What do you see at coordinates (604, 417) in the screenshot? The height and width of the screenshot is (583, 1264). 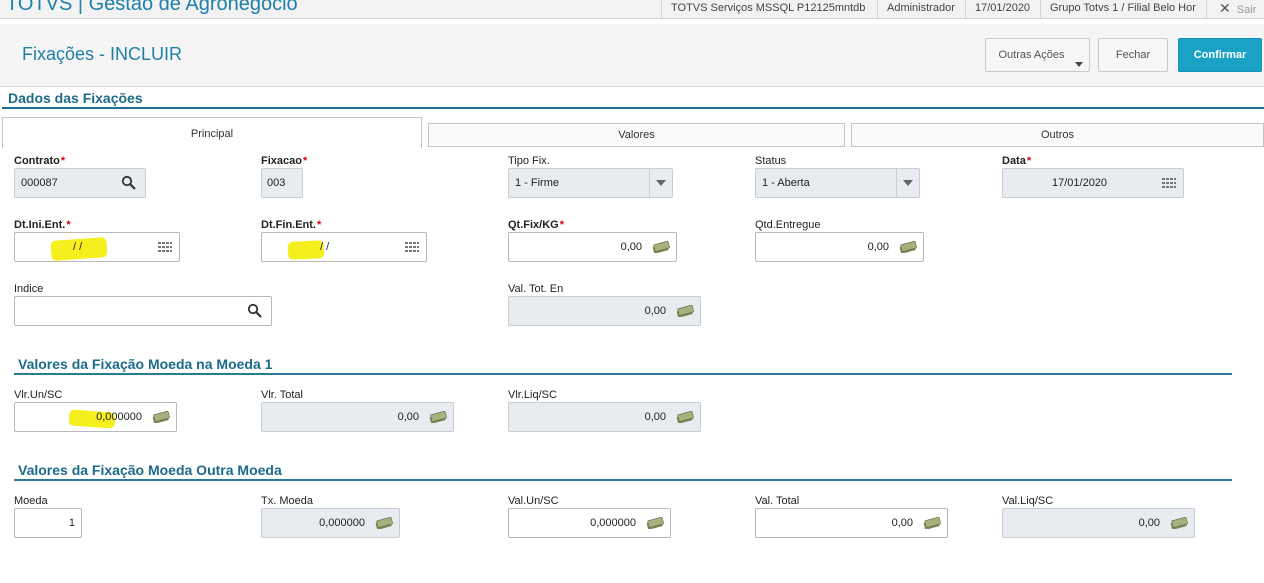 I see `vlr-liq-field: 0,00` at bounding box center [604, 417].